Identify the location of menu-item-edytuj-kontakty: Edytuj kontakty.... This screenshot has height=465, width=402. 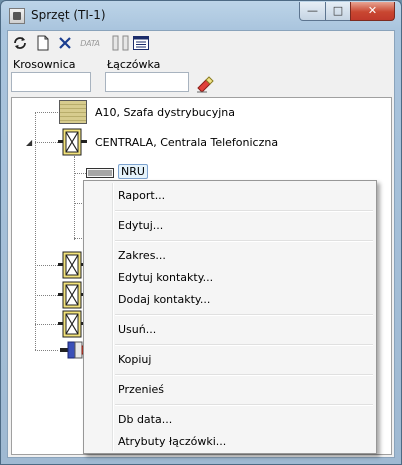
(165, 277).